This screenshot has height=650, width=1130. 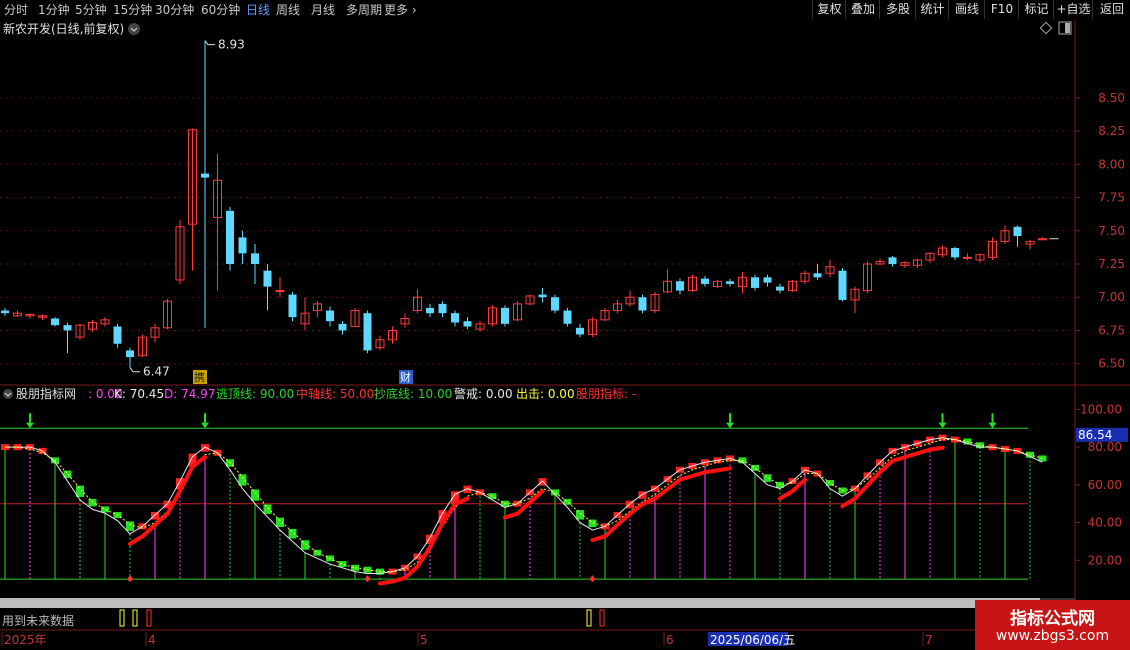 What do you see at coordinates (220, 10) in the screenshot?
I see `period-tab-5: 60分钟` at bounding box center [220, 10].